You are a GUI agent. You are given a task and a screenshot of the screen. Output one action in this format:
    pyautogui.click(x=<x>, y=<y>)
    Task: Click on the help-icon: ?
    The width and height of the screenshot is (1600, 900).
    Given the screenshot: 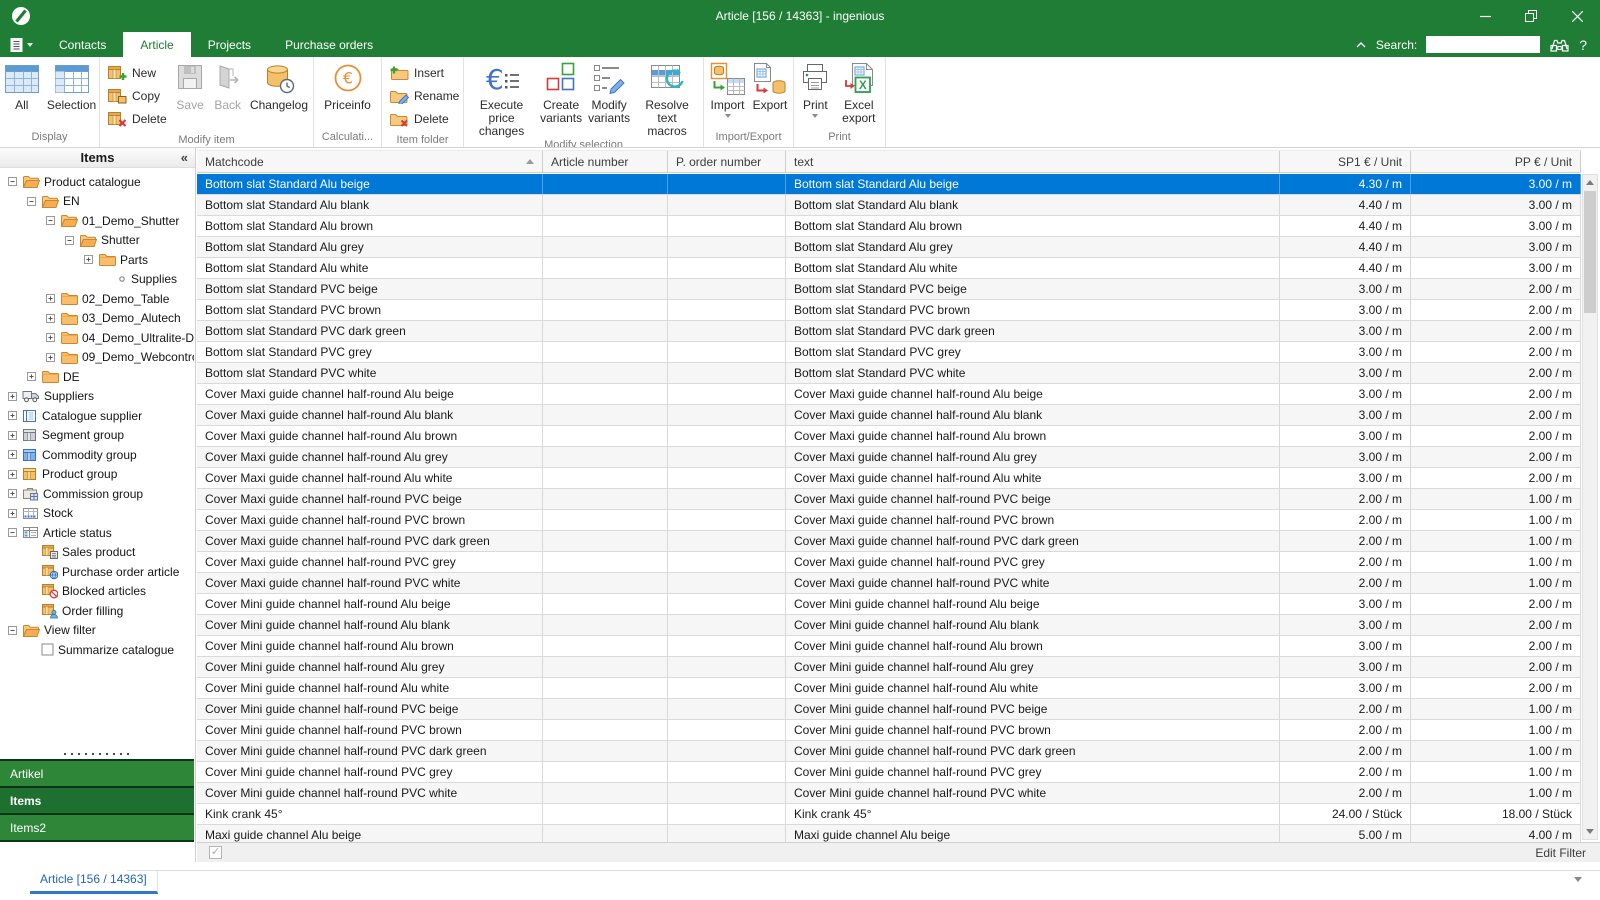 What is the action you would take?
    pyautogui.click(x=1583, y=45)
    